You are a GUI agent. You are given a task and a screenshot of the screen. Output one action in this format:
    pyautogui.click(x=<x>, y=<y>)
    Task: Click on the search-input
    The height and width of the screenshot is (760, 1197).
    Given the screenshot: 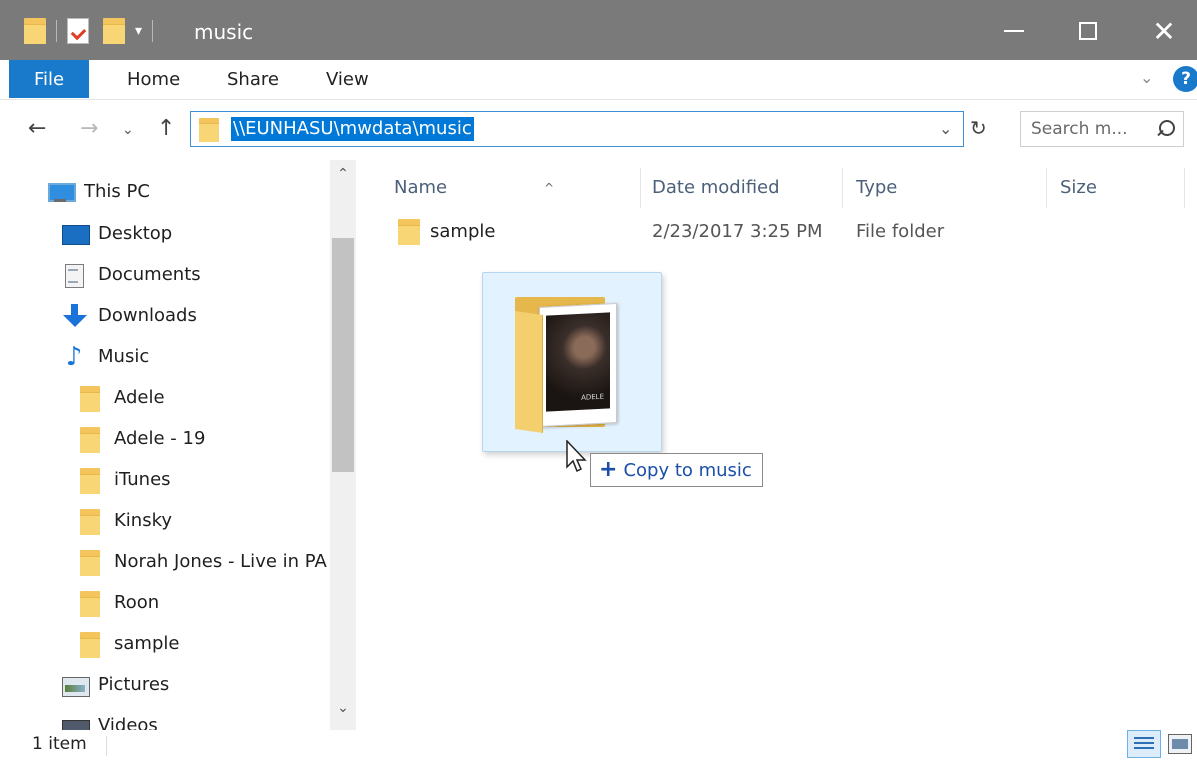 What is the action you would take?
    pyautogui.click(x=1090, y=129)
    